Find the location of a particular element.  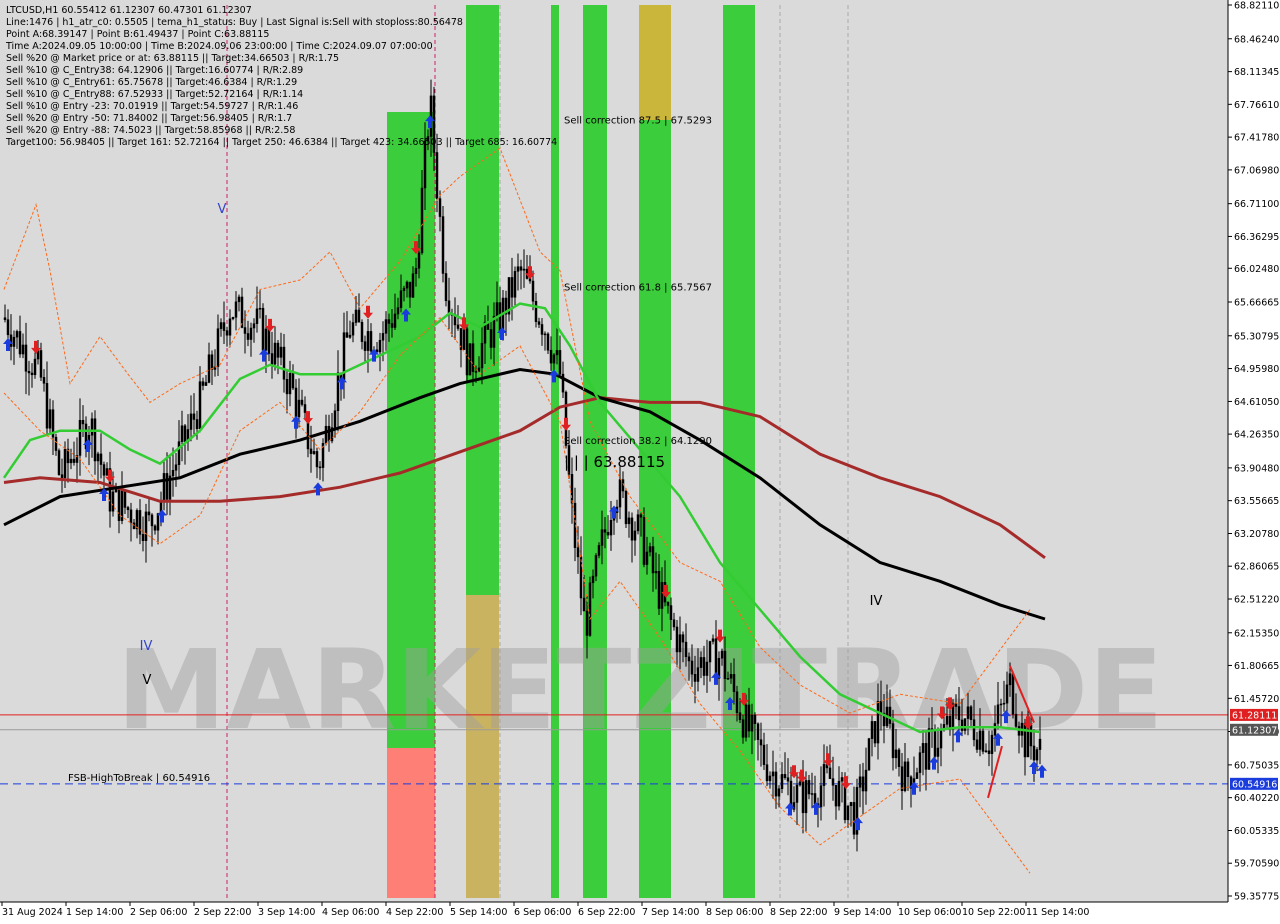

y-tick-label: 64.61050 is located at coordinates (1256, 402).